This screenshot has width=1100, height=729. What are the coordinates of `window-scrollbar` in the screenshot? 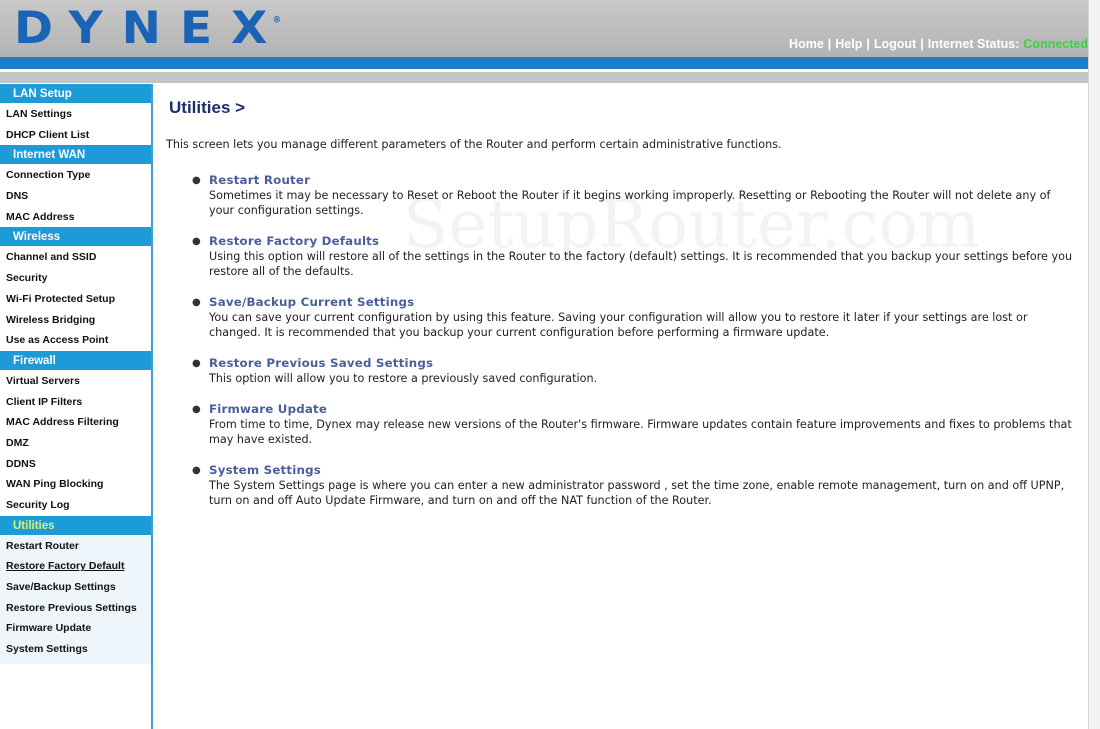 It's located at (1094, 364).